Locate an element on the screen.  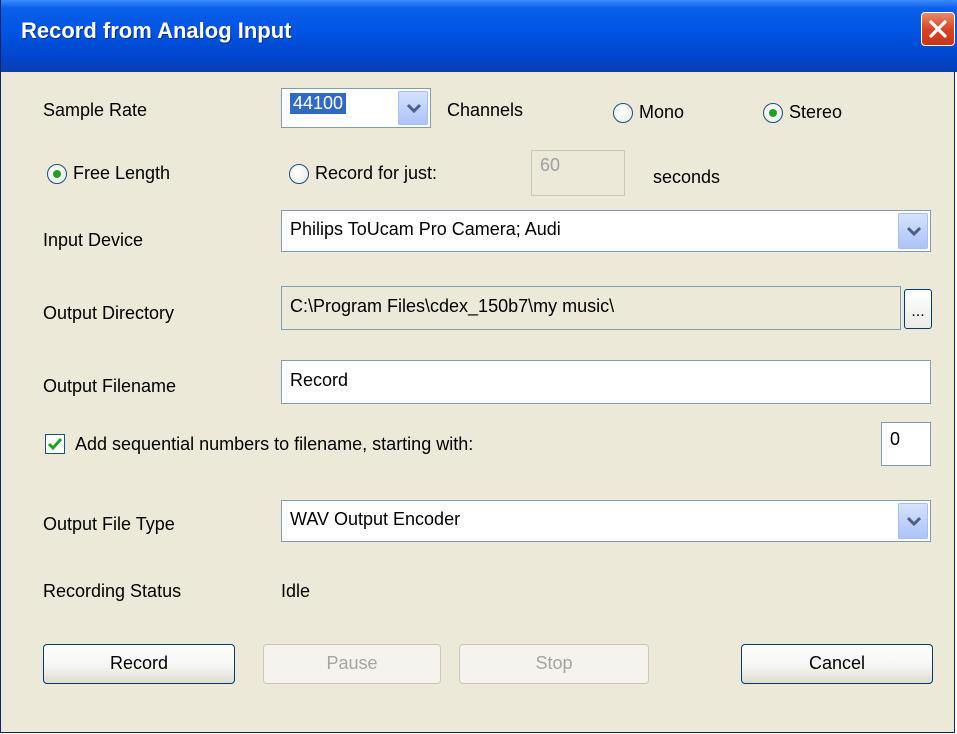
output-filename-input: Record is located at coordinates (606, 382).